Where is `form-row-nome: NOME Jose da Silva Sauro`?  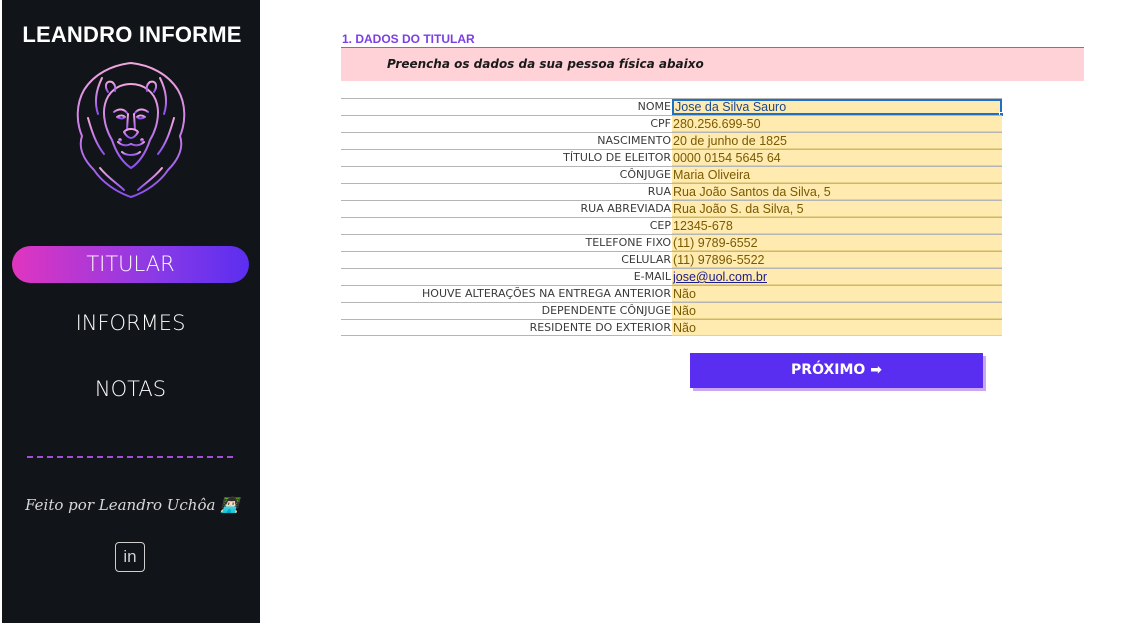
form-row-nome: NOME Jose da Silva Sauro is located at coordinates (672, 107).